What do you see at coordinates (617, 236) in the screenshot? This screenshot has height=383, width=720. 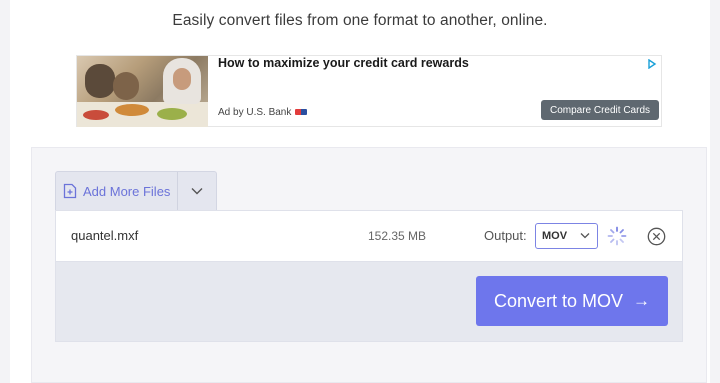 I see `settings-spinner-icon` at bounding box center [617, 236].